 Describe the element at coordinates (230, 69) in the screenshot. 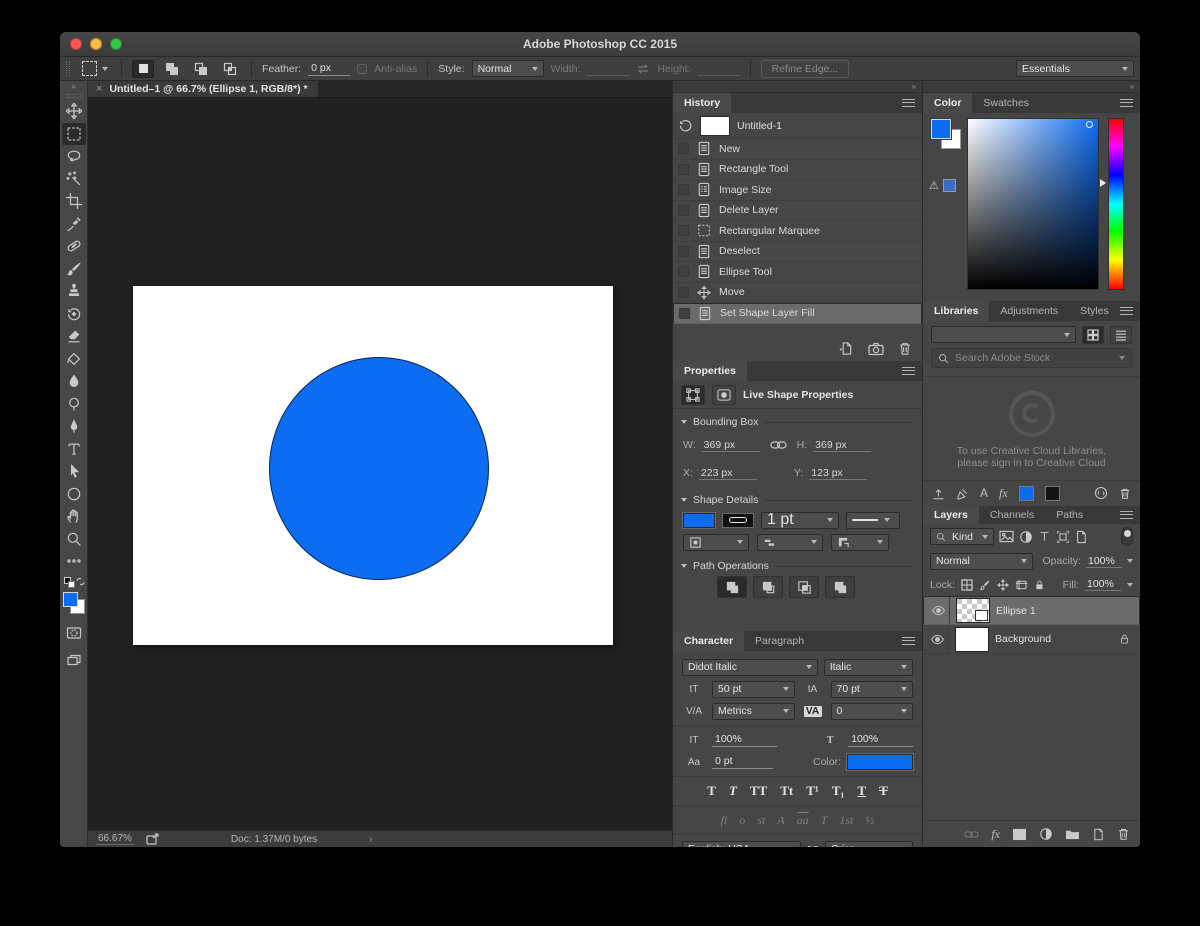

I see `selection-mode-intersect-button` at that location.